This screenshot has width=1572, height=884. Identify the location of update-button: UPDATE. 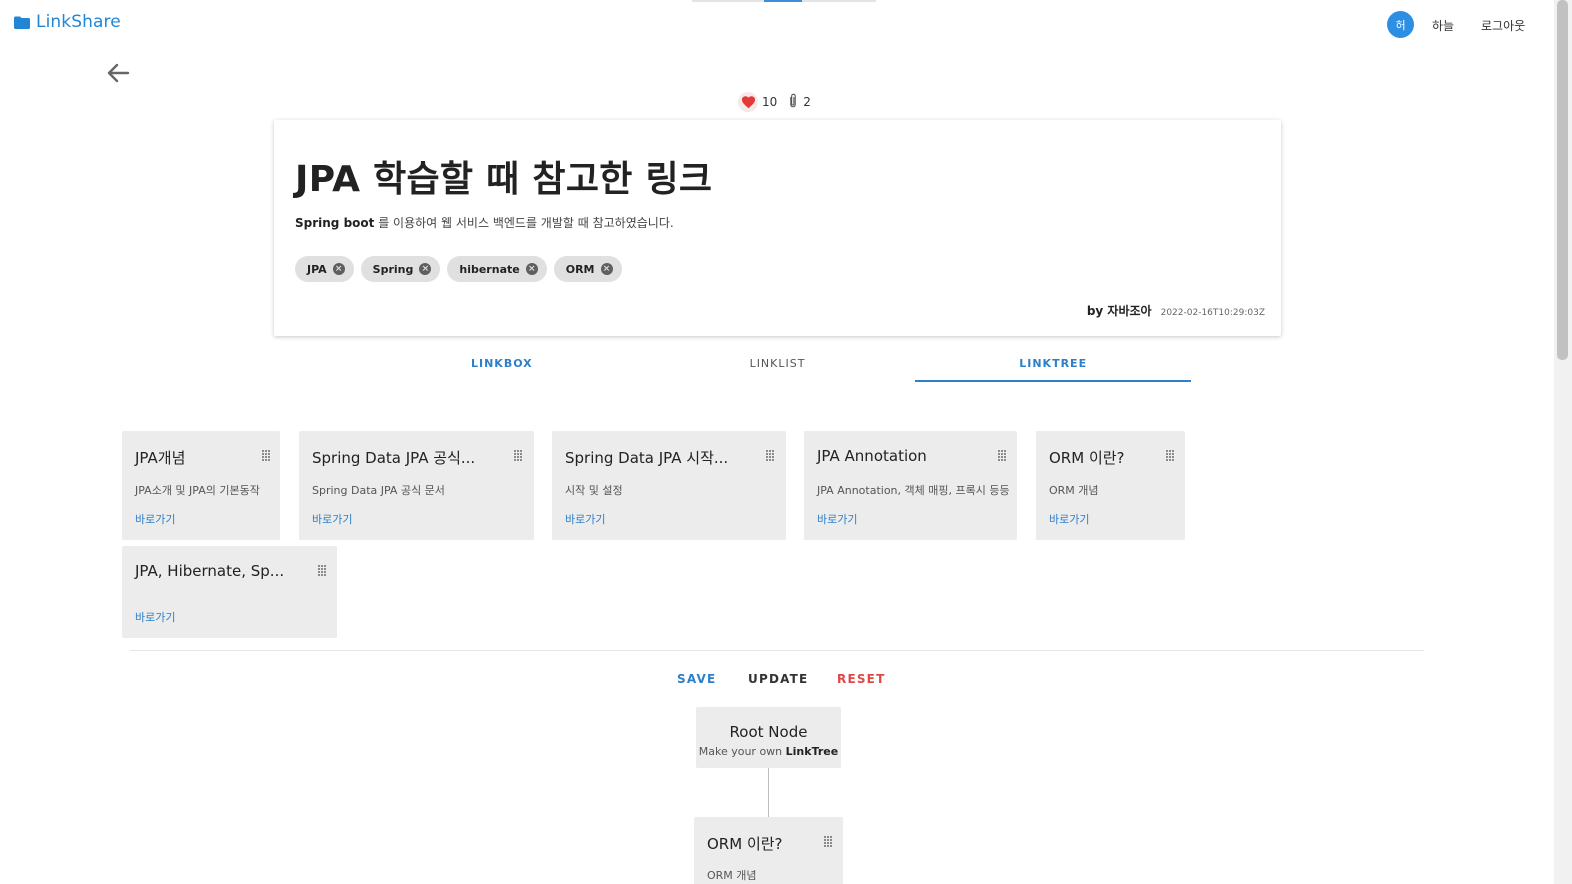
(778, 679).